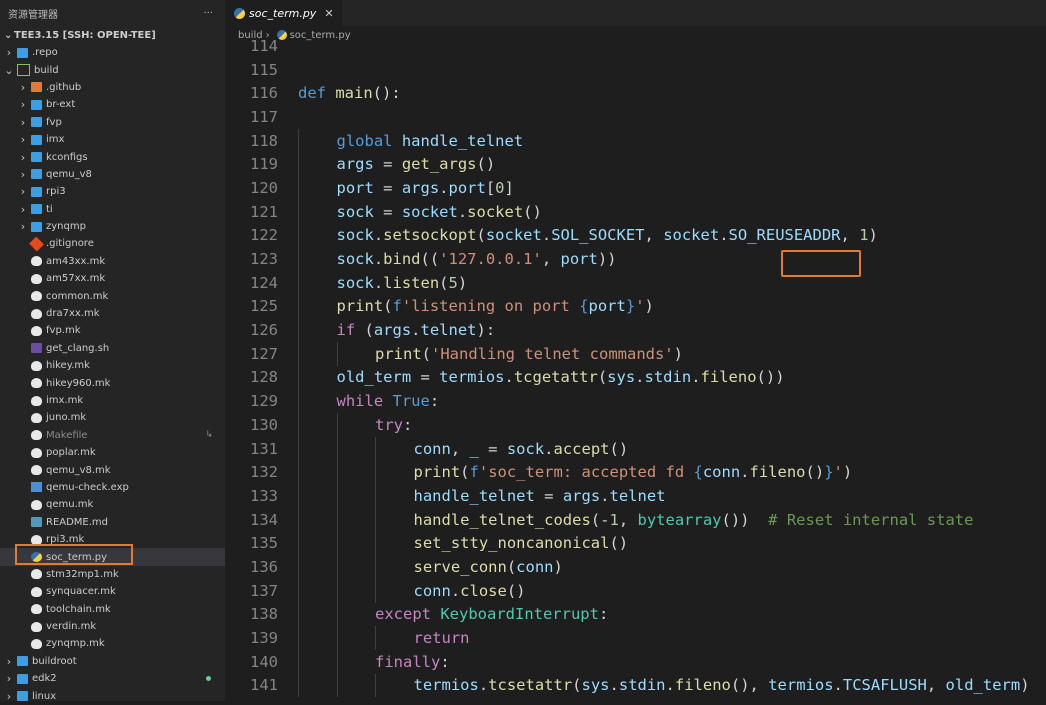  I want to click on code-token: sys, so click(621, 377).